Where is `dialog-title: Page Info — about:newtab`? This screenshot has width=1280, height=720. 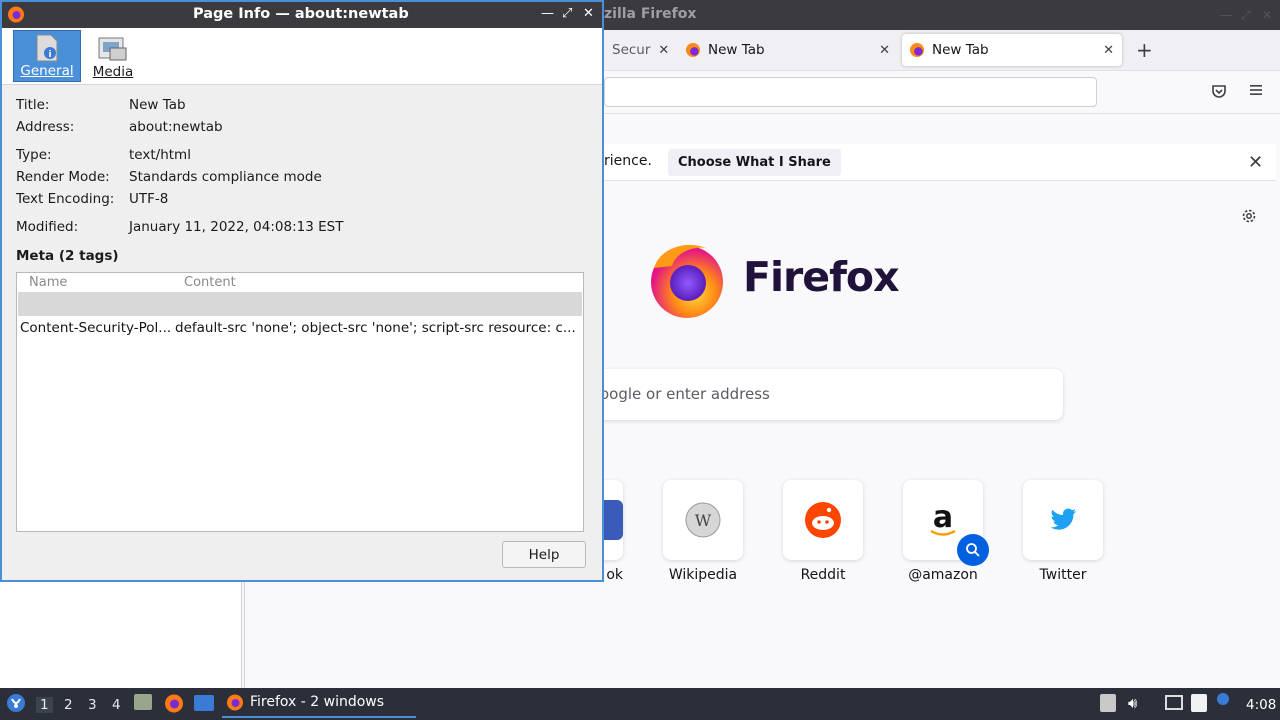 dialog-title: Page Info — about:newtab is located at coordinates (301, 14).